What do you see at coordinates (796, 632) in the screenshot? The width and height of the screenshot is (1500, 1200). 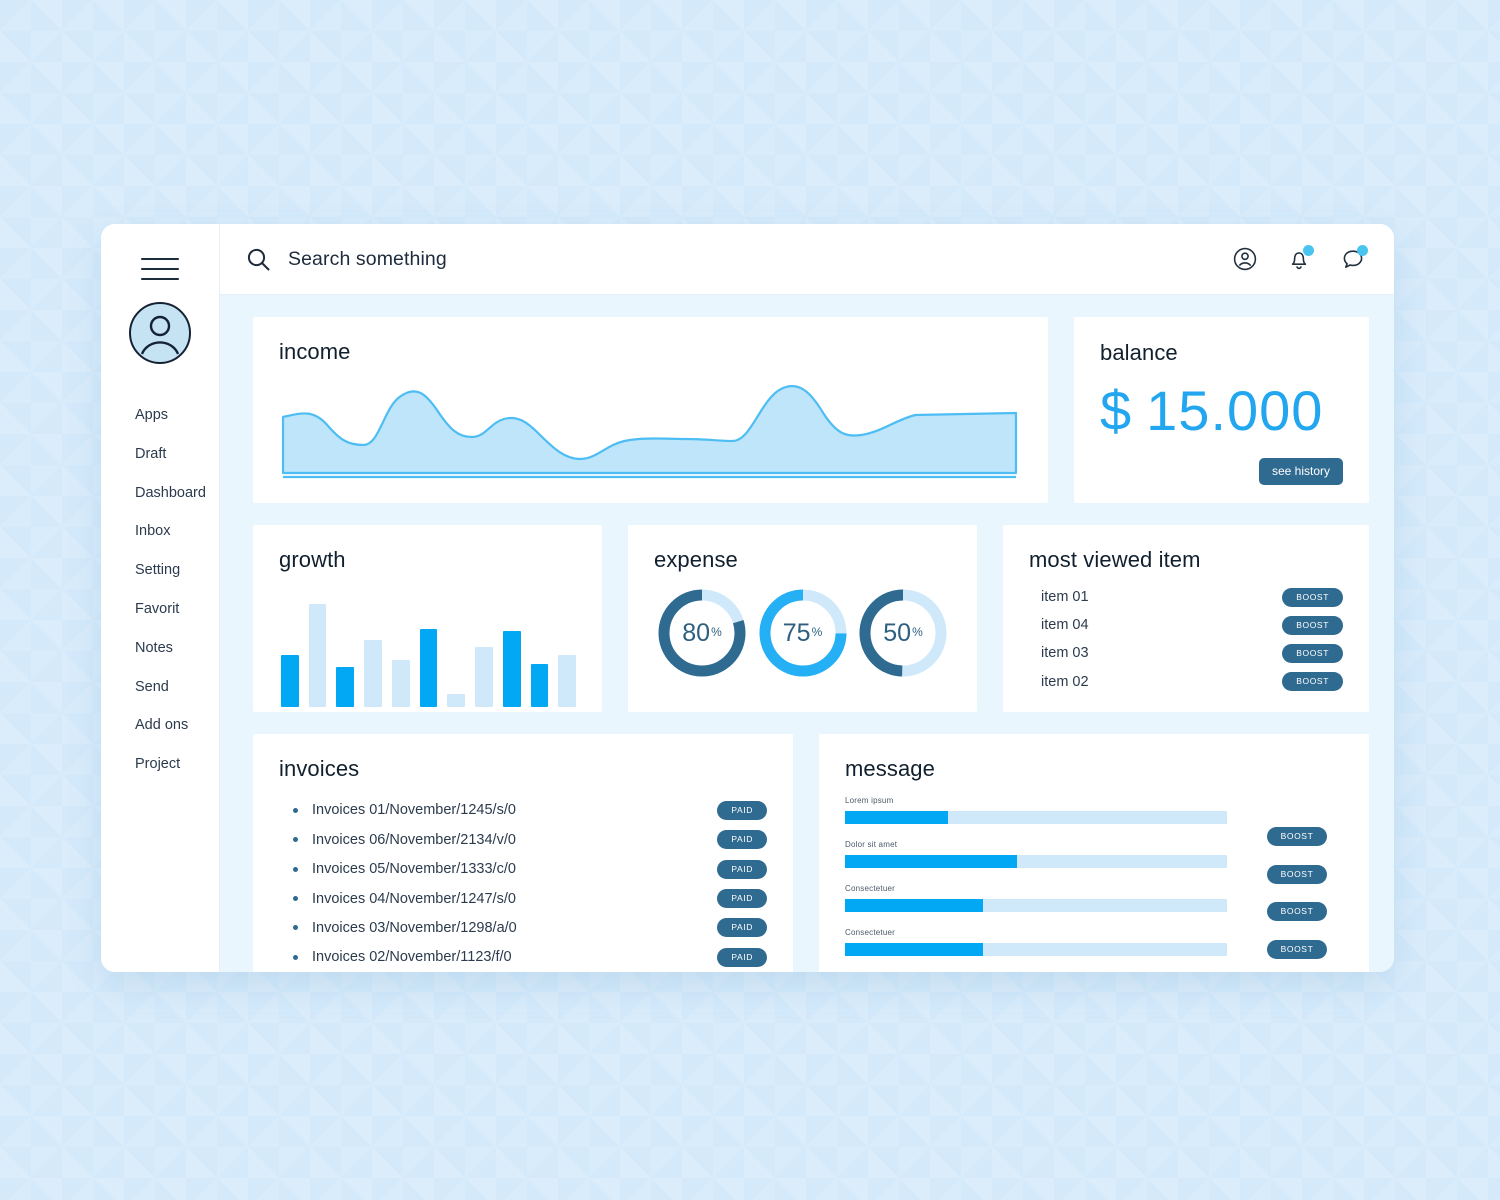 I see `donut-value: 75` at bounding box center [796, 632].